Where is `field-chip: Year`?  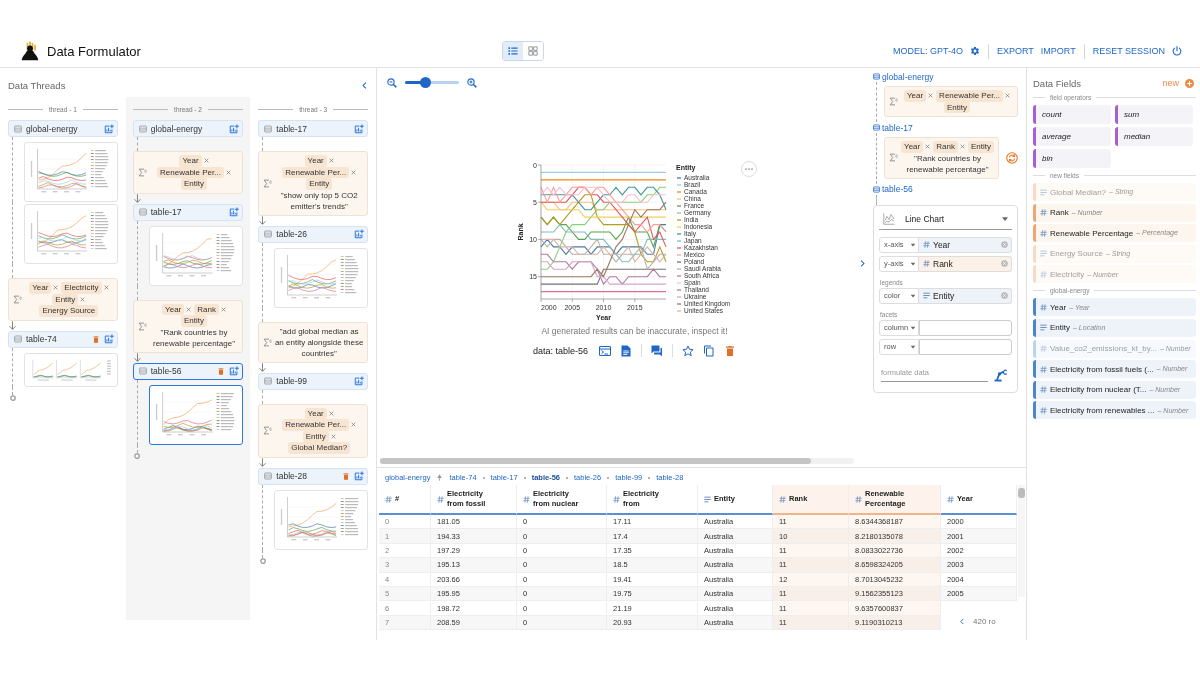
field-chip: Year is located at coordinates (912, 147).